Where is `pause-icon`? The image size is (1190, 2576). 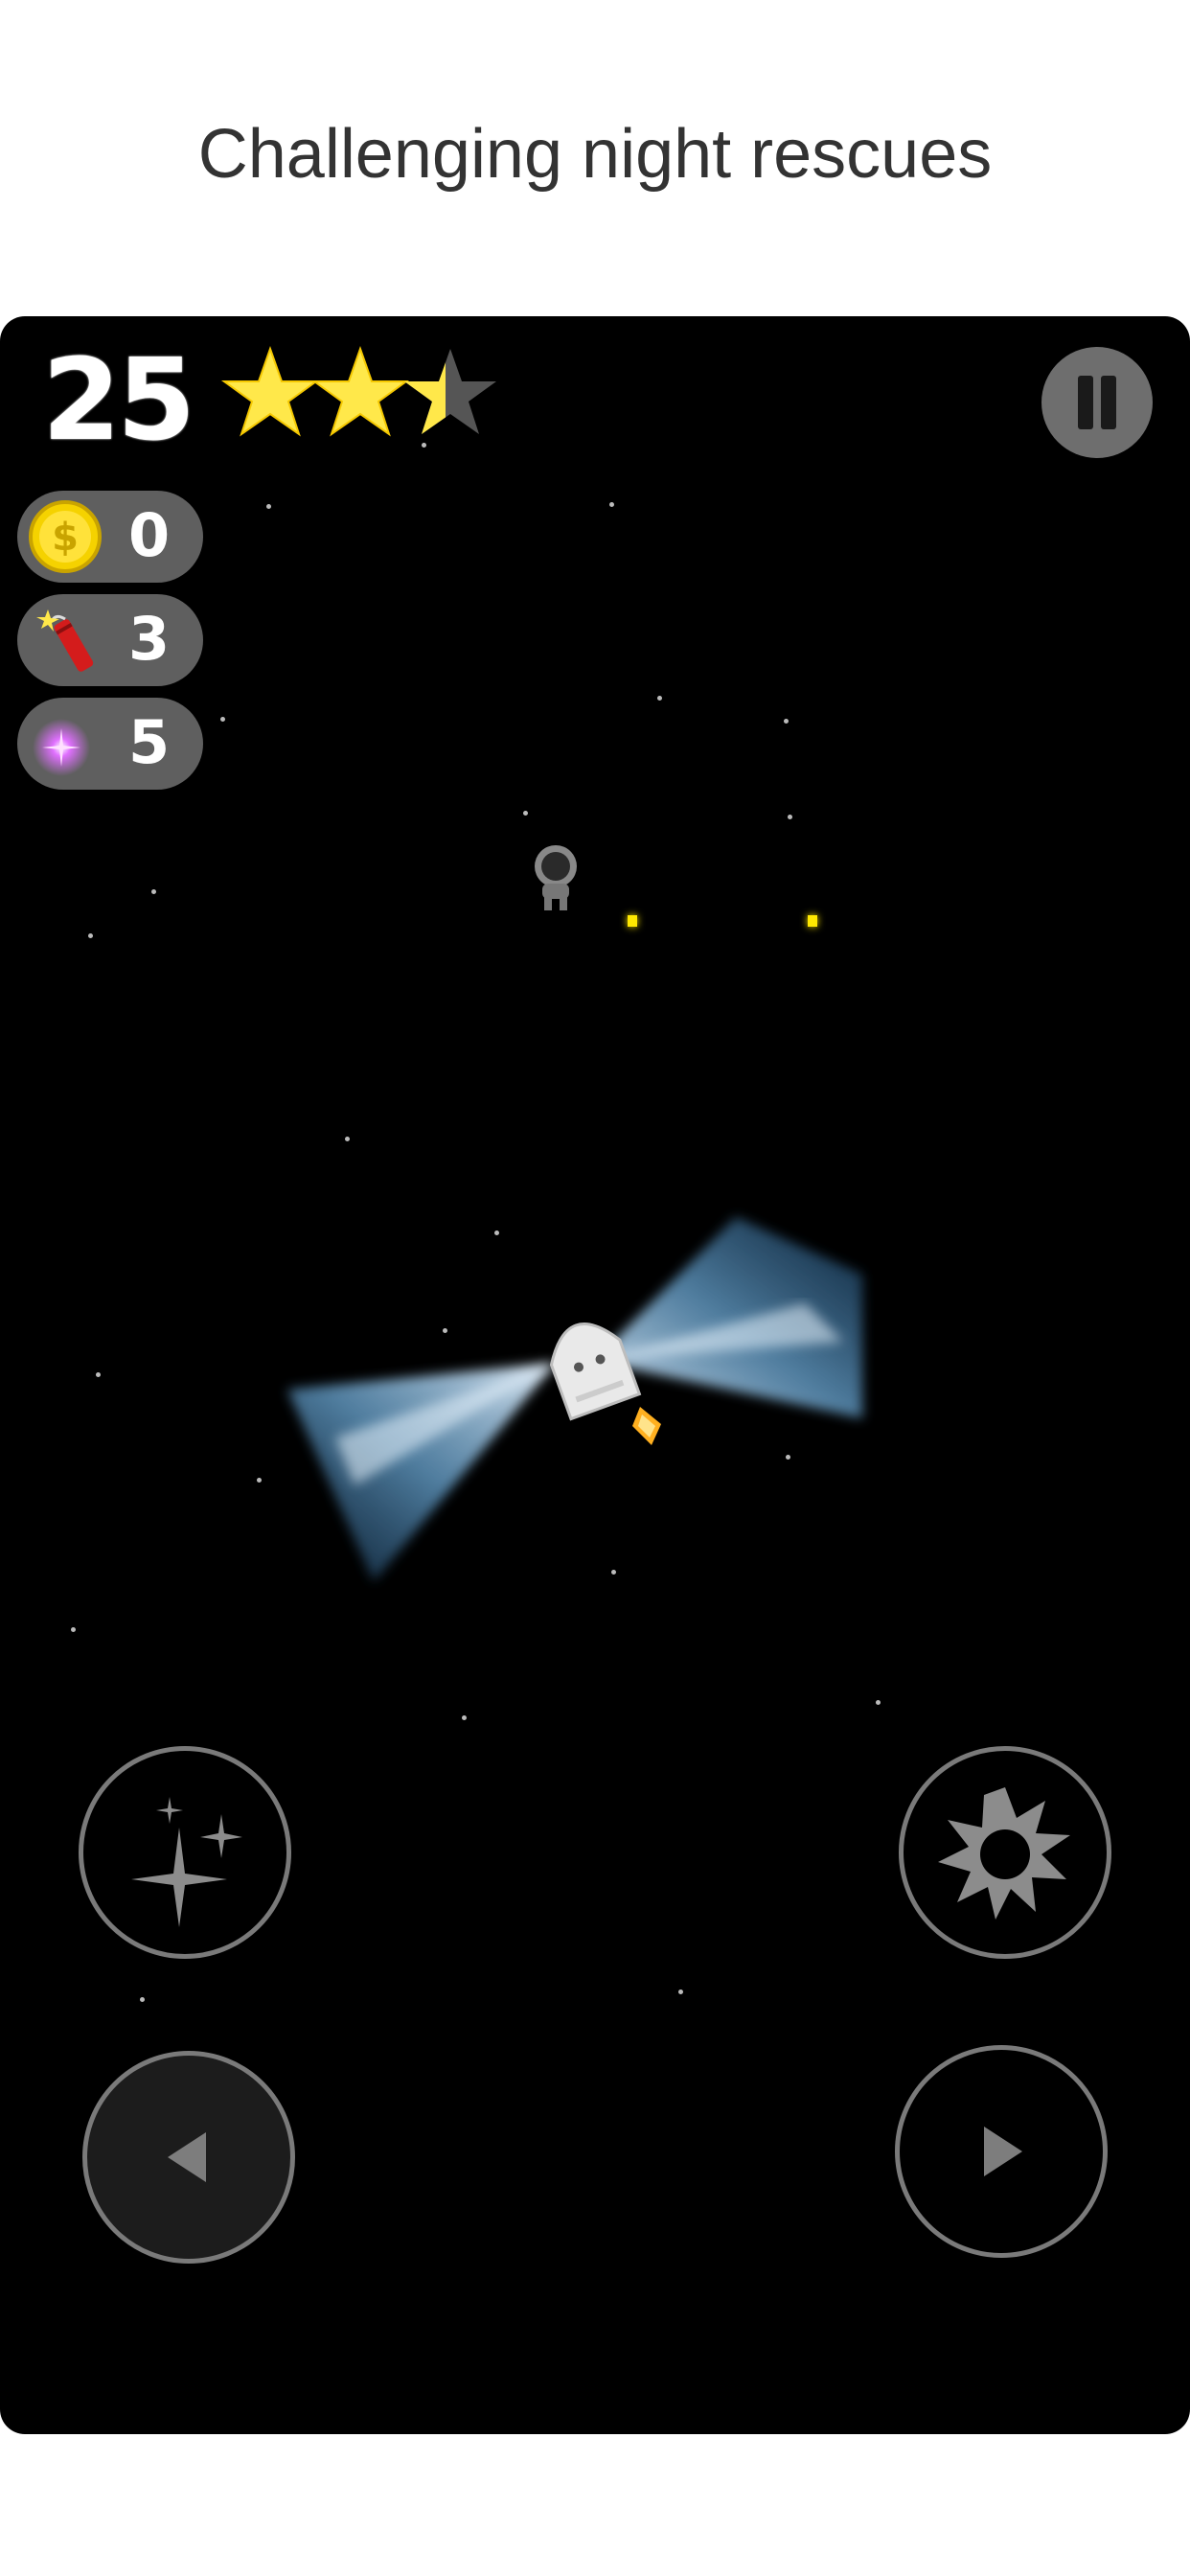
pause-icon is located at coordinates (1085, 402).